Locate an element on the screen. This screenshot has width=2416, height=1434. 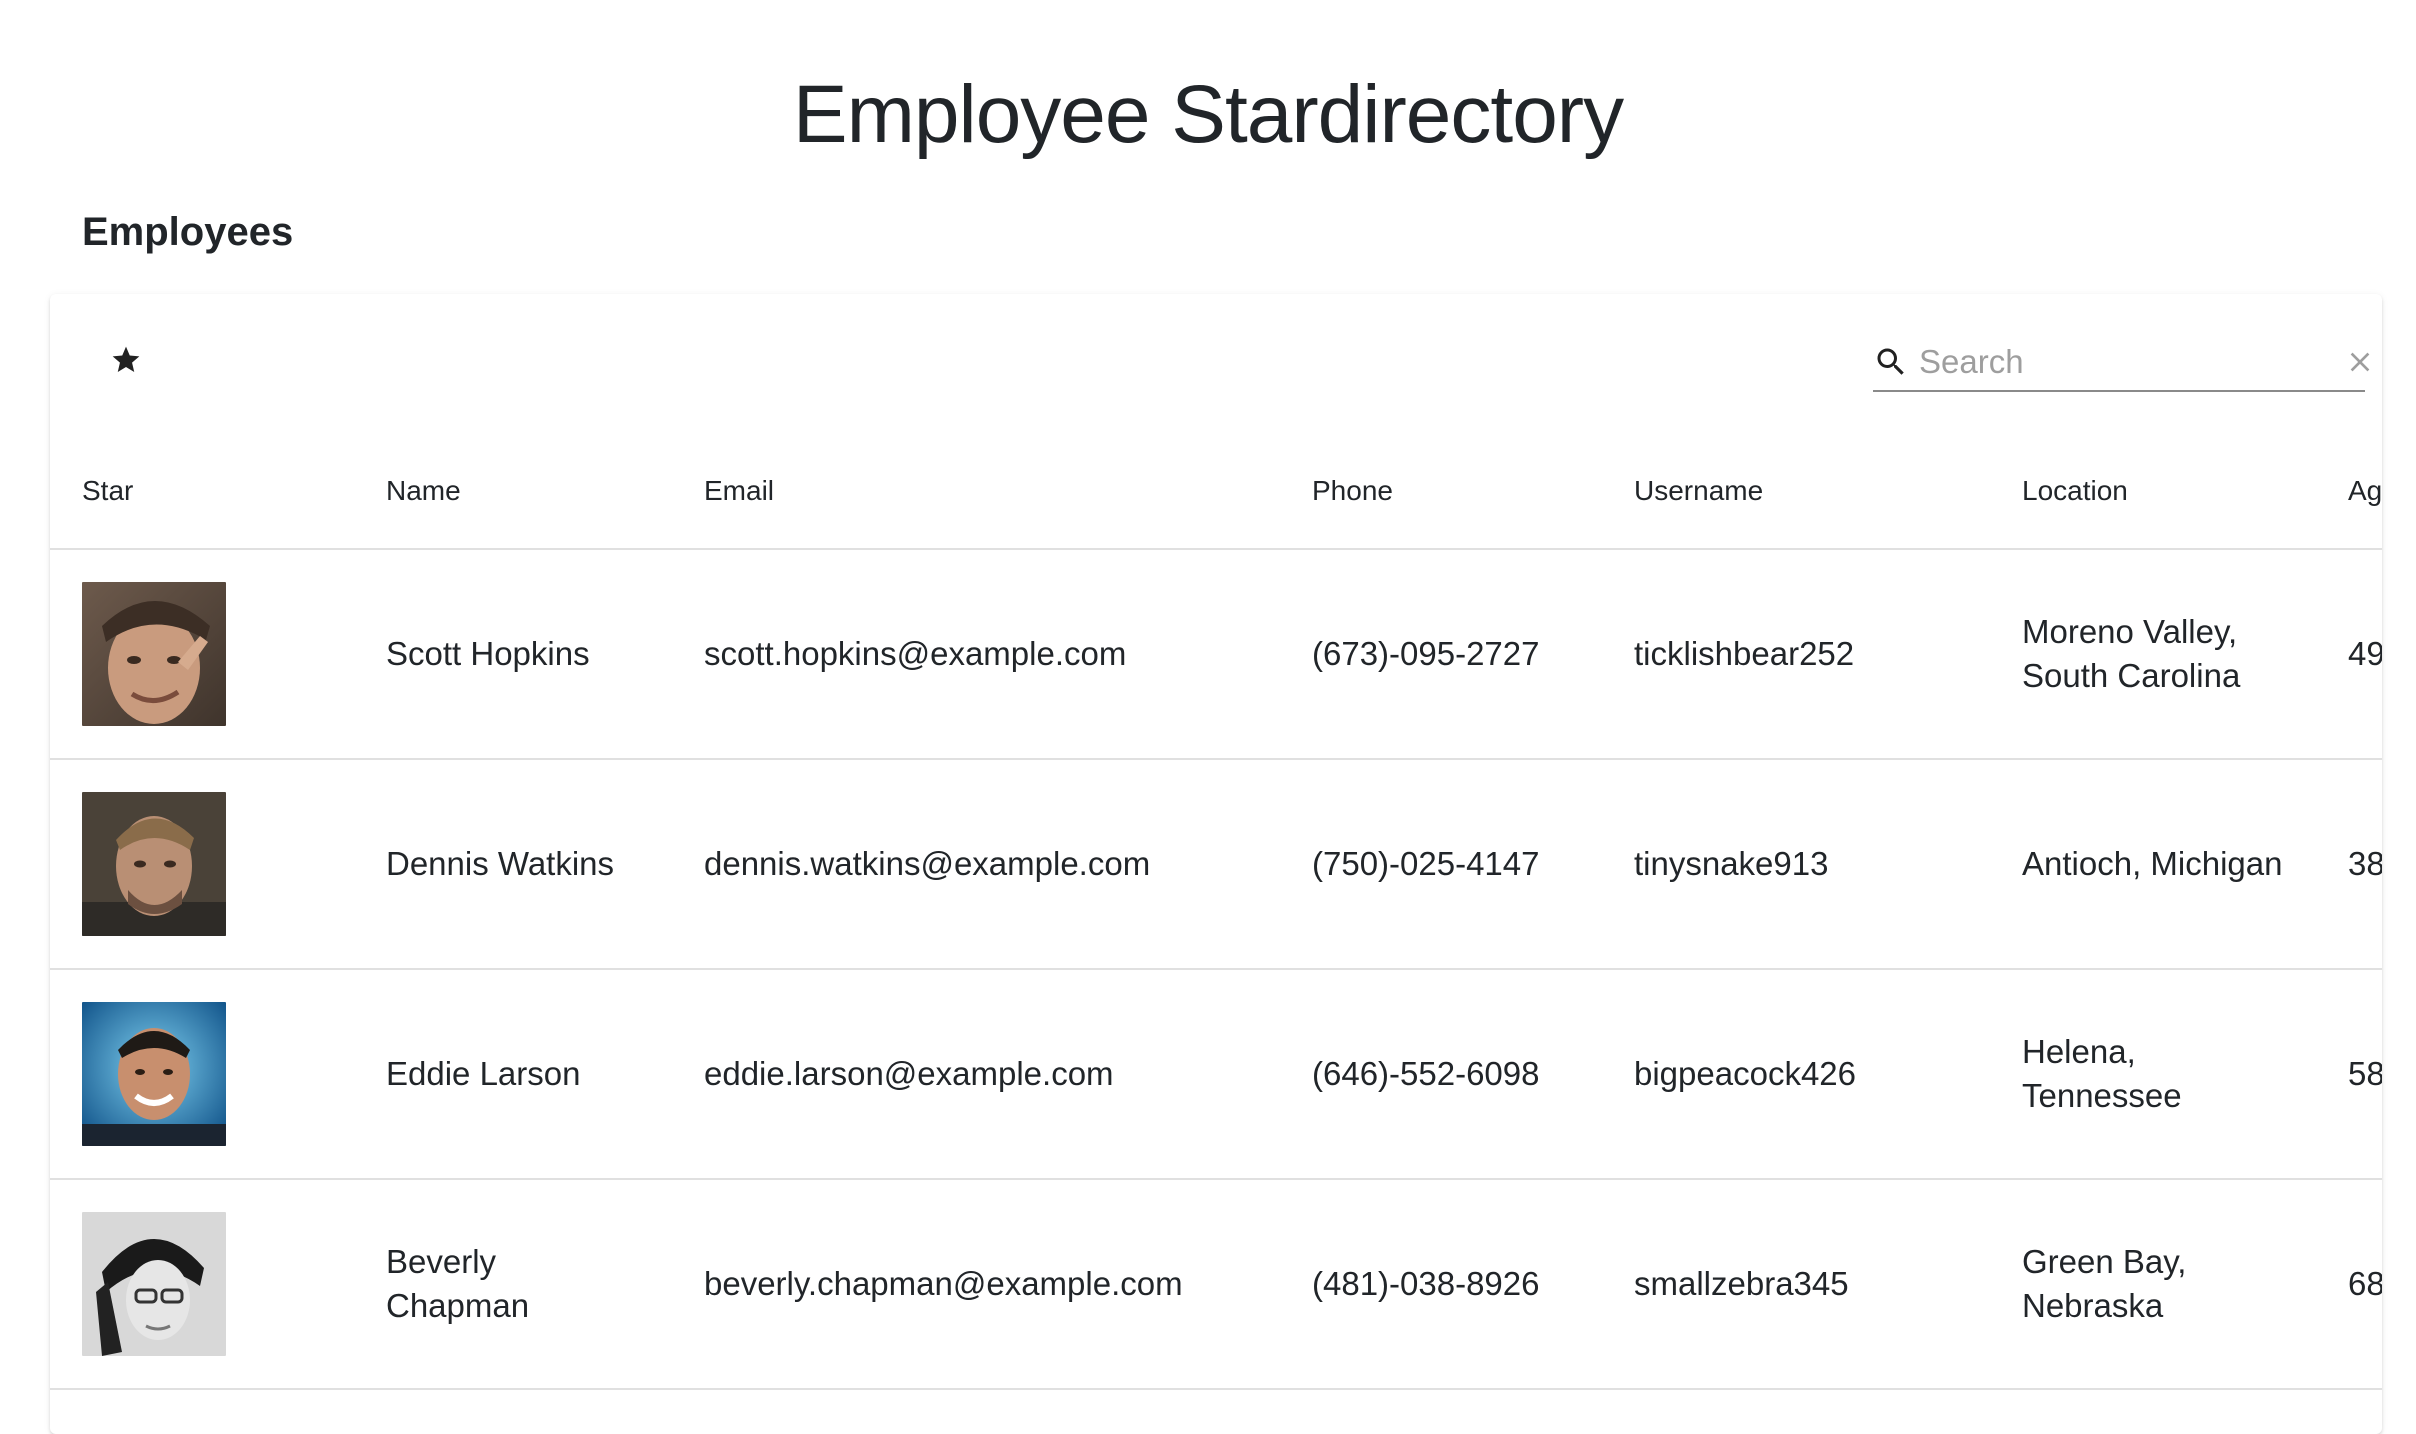
email-cell: eddie.larson@example.com is located at coordinates (976, 1074).